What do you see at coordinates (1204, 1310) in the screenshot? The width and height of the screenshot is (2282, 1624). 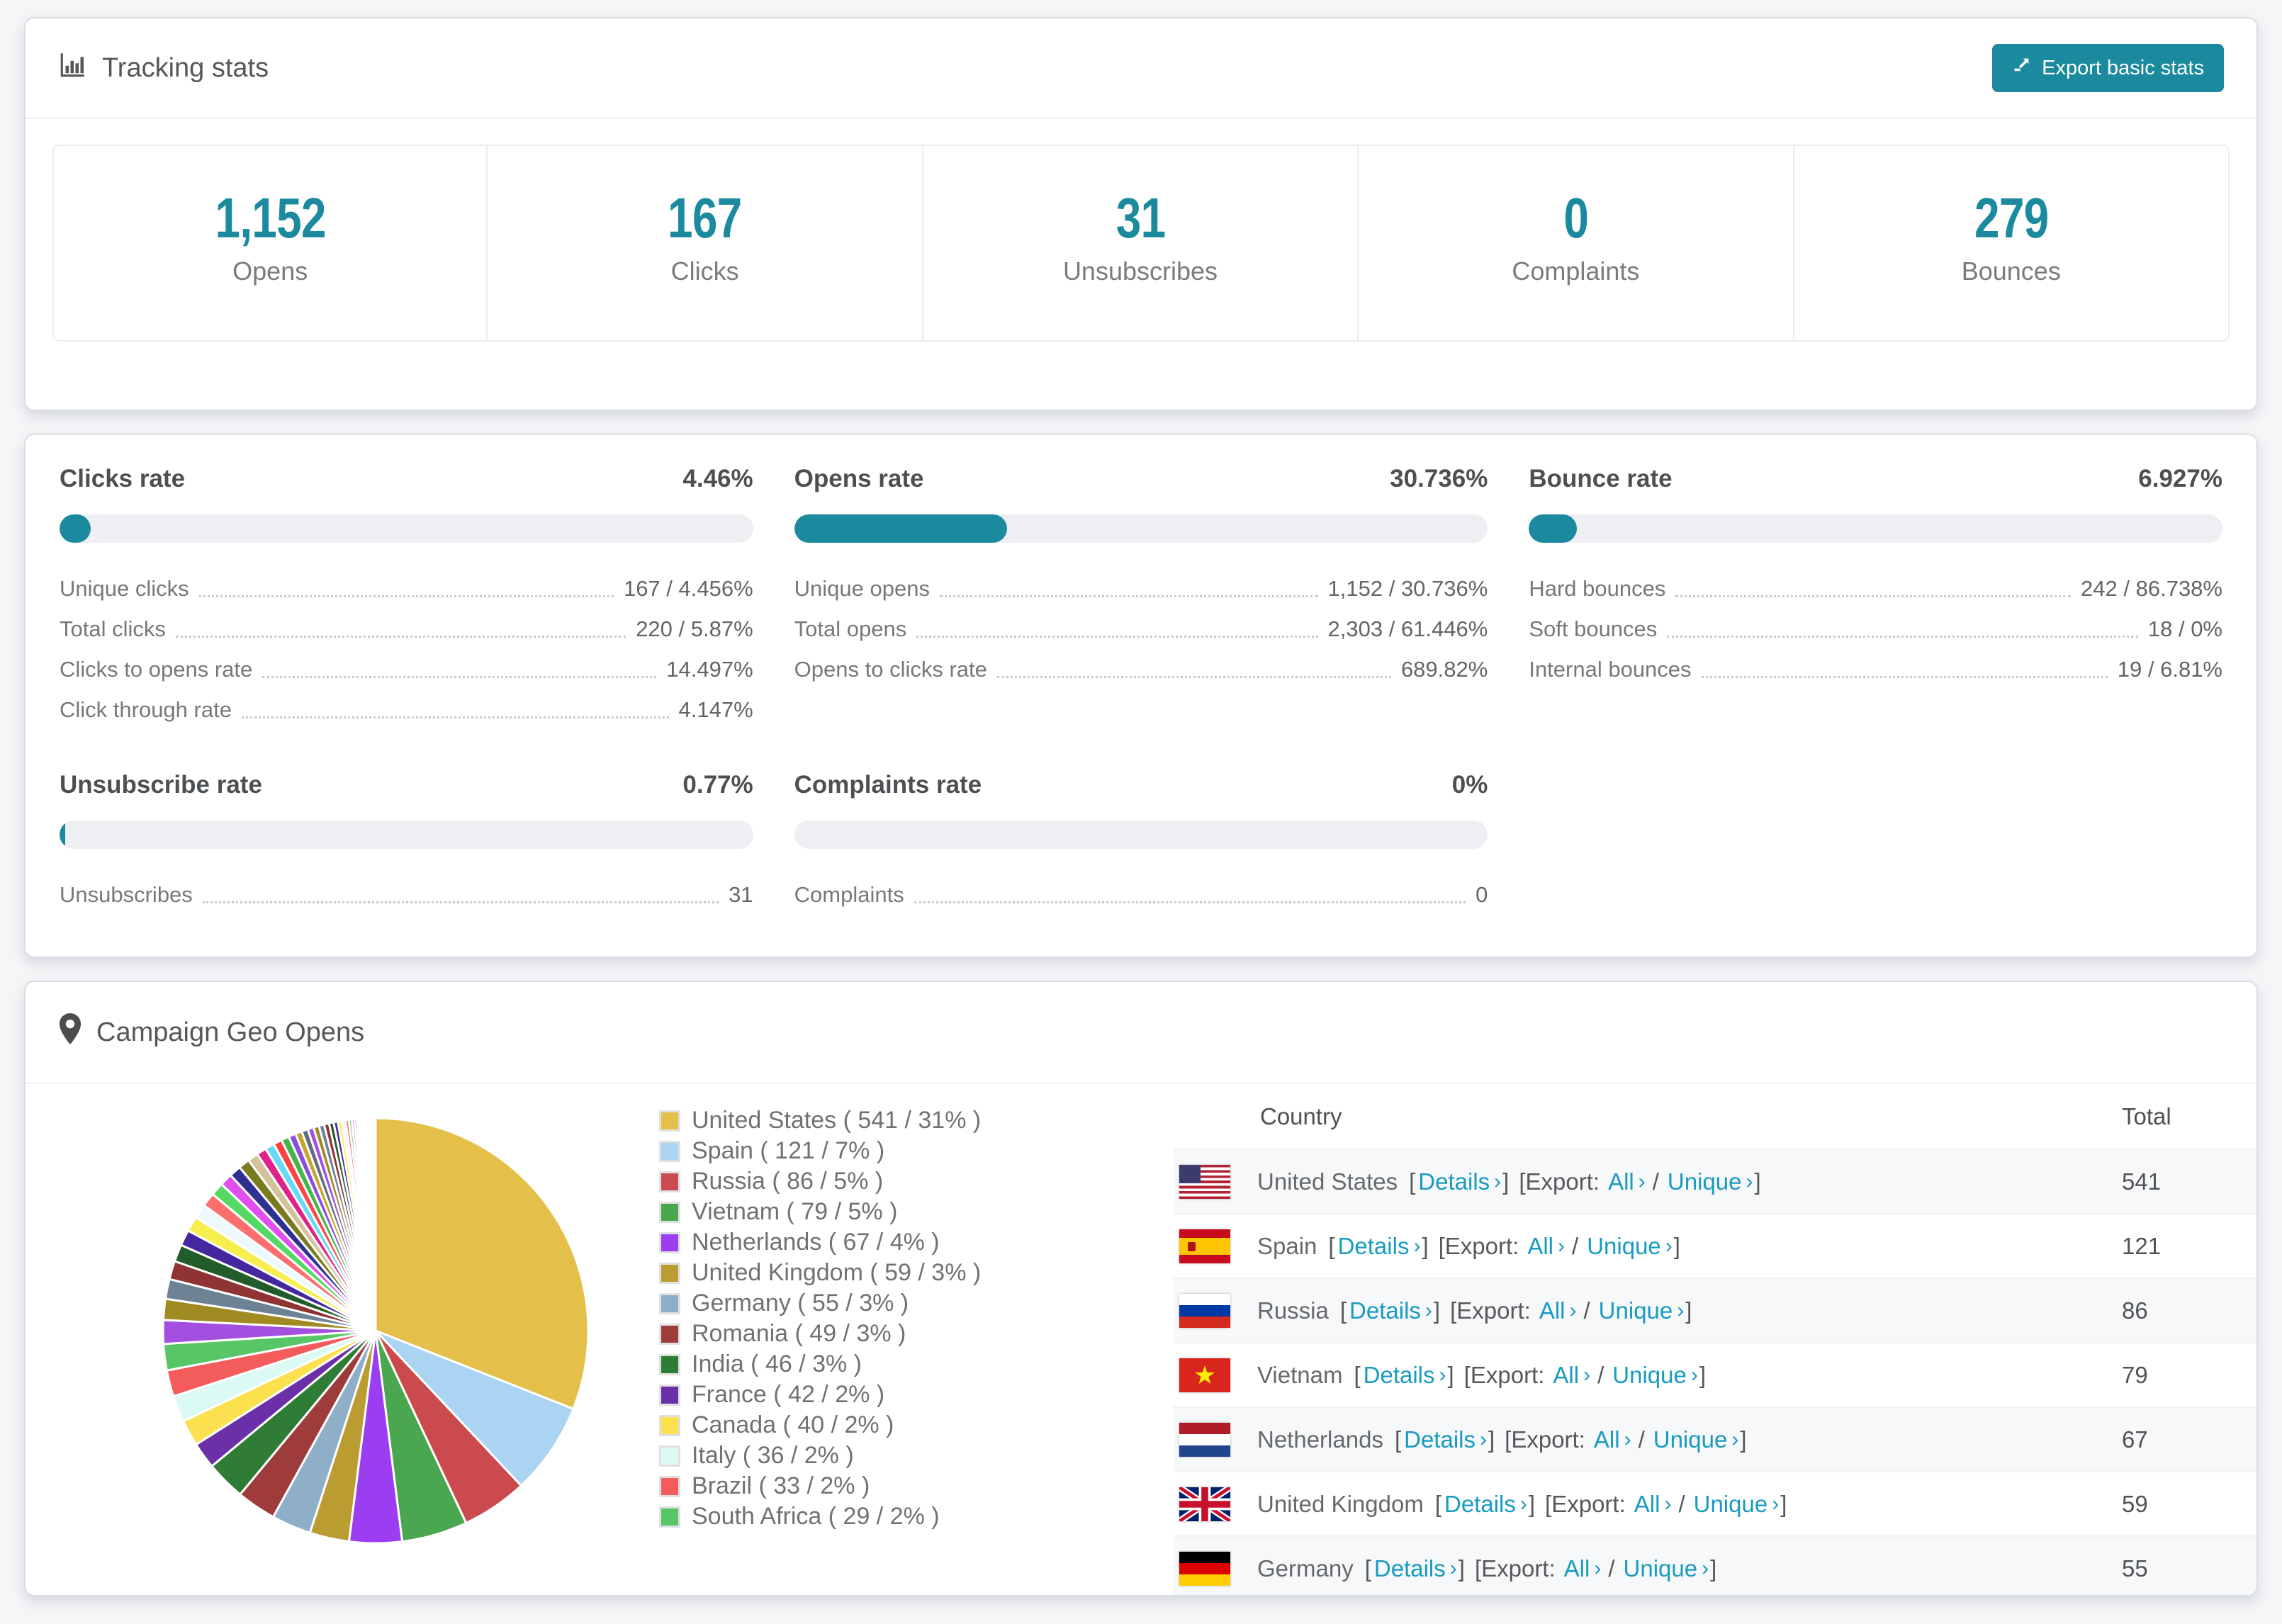 I see `flag-ru-icon` at bounding box center [1204, 1310].